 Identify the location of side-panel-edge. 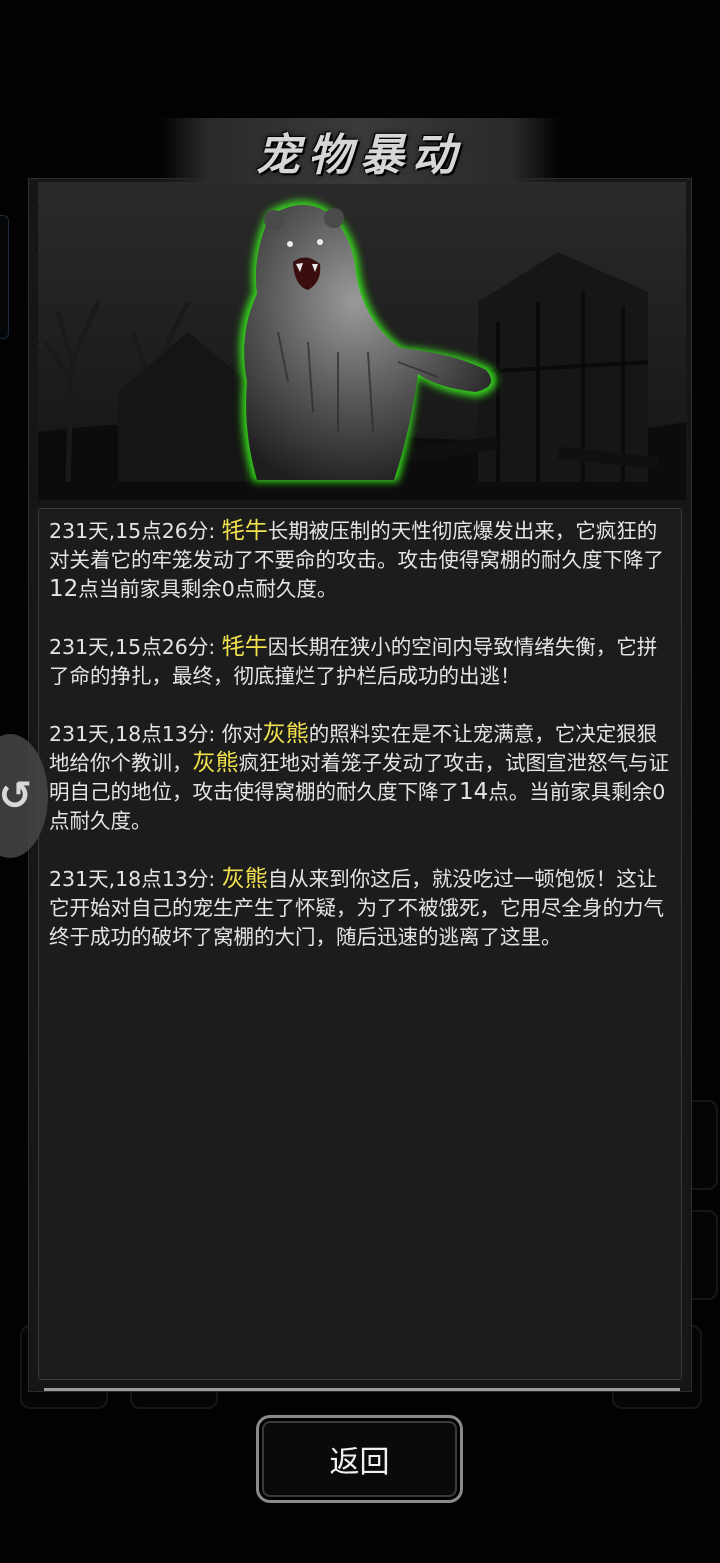
(4, 277).